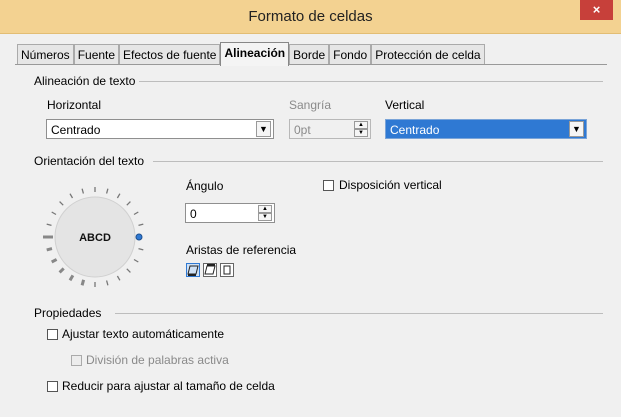 This screenshot has height=417, width=621. Describe the element at coordinates (168, 386) in the screenshot. I see `shrink-to-fit-label: Reducir para ajustar al tamaño de celda` at that location.